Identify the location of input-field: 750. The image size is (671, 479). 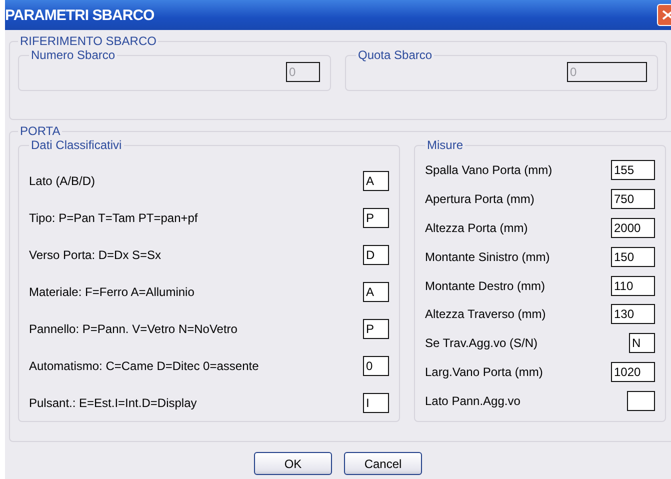
(633, 199).